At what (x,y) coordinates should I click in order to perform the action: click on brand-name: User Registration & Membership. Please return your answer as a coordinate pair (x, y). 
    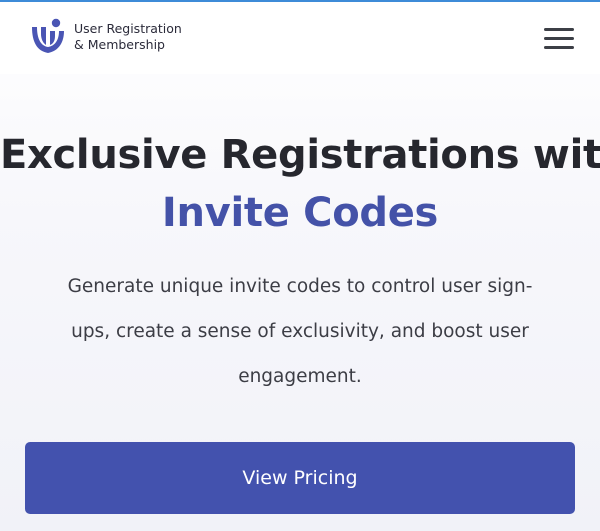
    Looking at the image, I should click on (128, 37).